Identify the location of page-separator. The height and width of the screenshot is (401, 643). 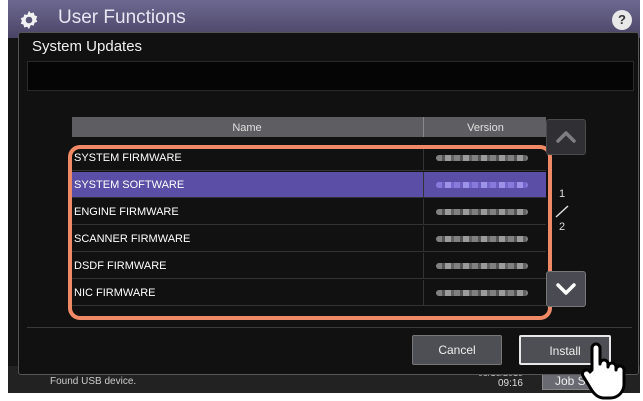
(562, 211).